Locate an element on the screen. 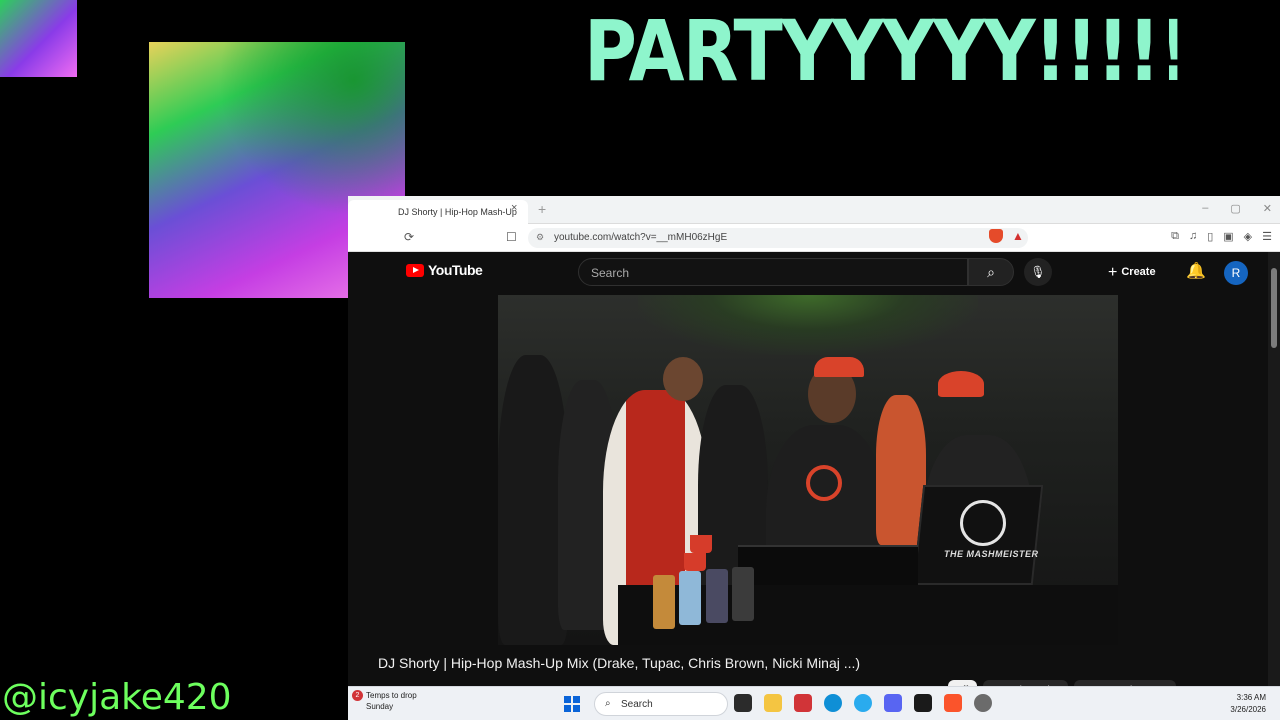  create-button: + Create is located at coordinates (1132, 273).